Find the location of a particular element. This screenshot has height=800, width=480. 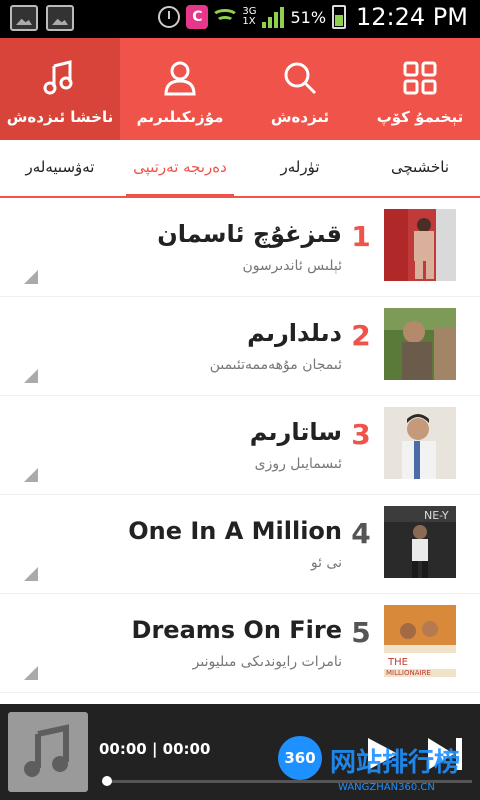

sub-tabs: تەۋسىيەلەر دەرىجە تەرتىپى تۈرلەر ناخشىچى is located at coordinates (240, 169).